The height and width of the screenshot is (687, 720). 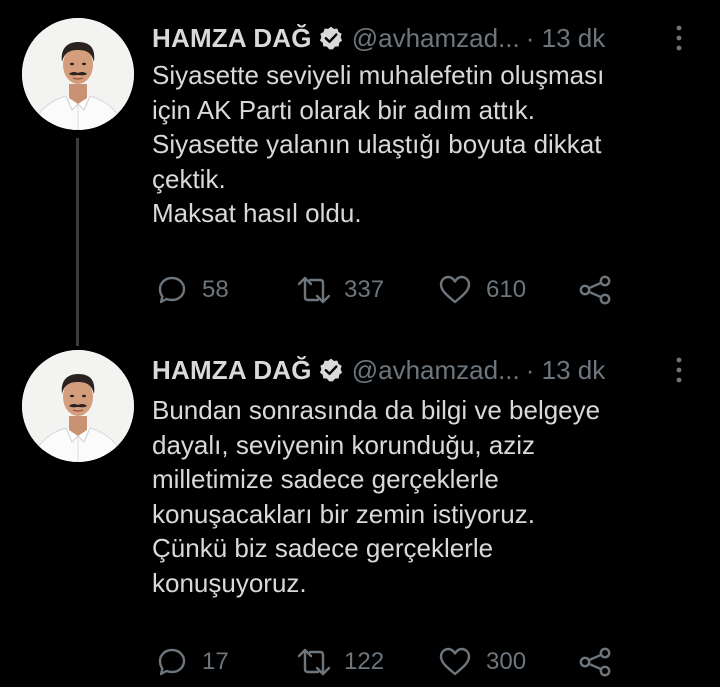 I want to click on reply-button: 17, so click(x=192, y=662).